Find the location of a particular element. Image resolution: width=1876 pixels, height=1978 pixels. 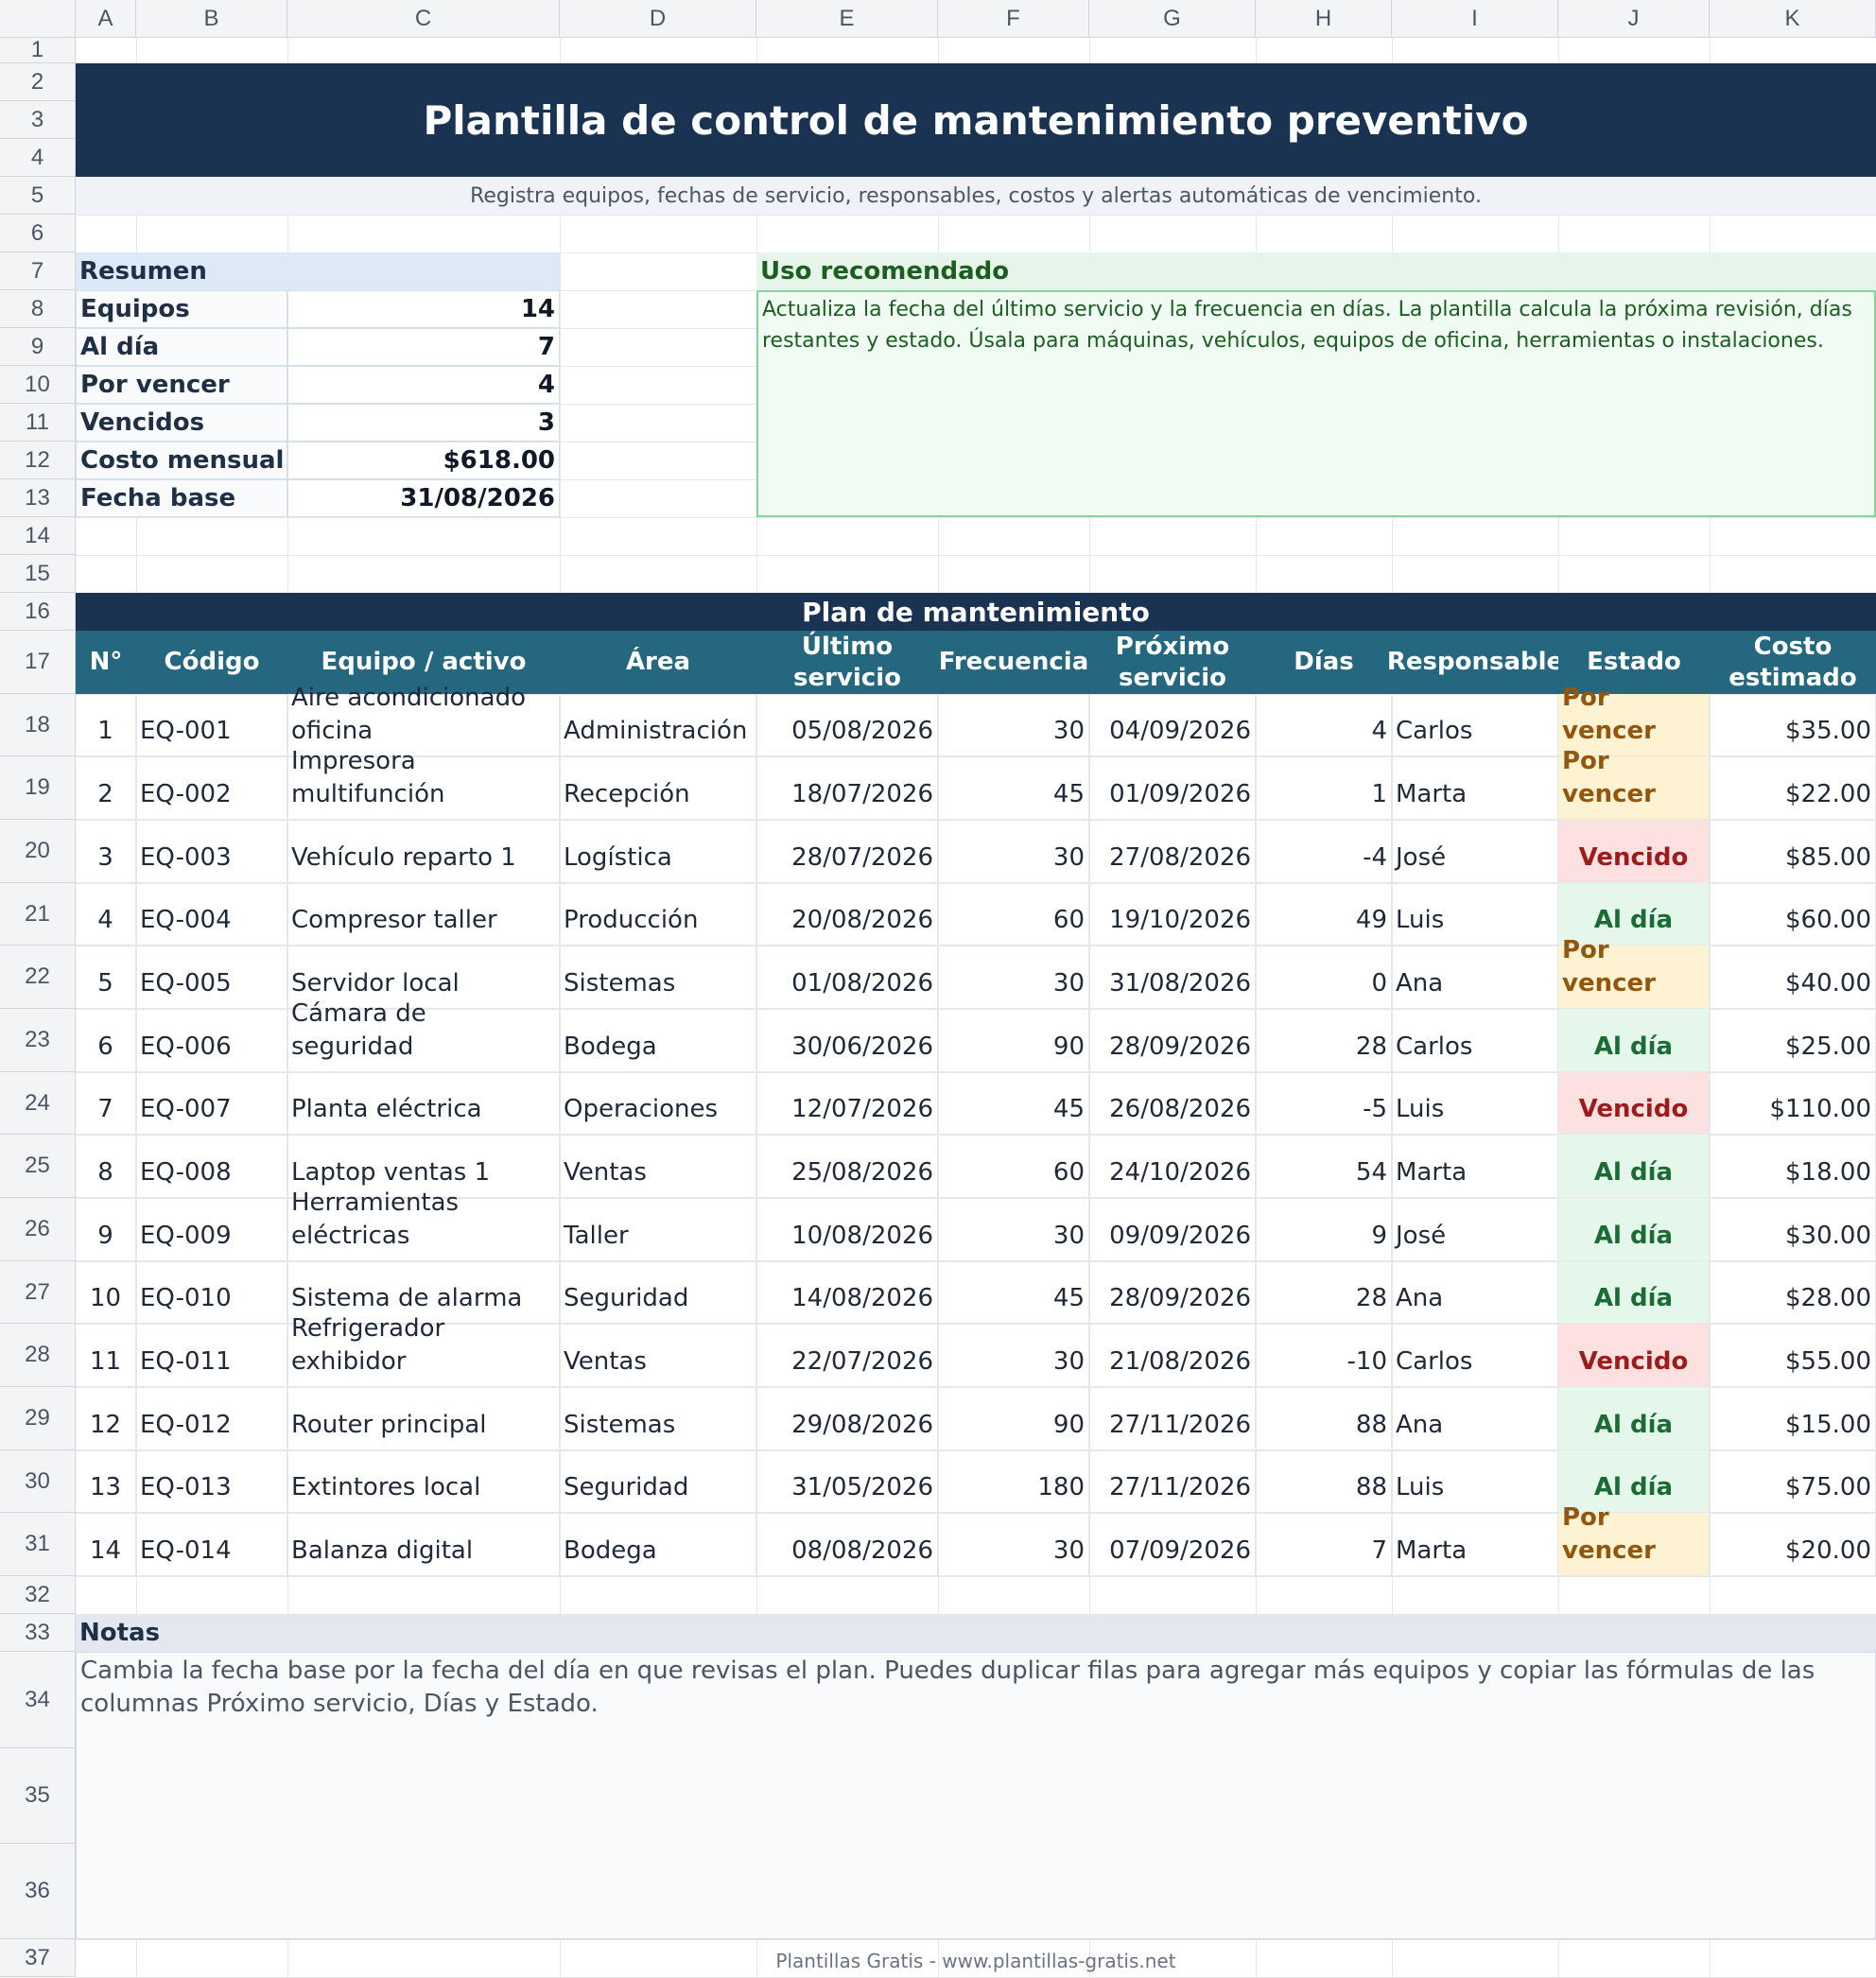

summary-value: $618.00 is located at coordinates (423, 460).